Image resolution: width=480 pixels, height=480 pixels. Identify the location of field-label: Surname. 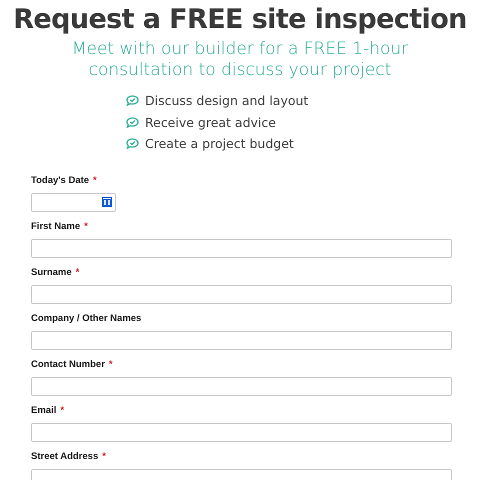
(51, 272).